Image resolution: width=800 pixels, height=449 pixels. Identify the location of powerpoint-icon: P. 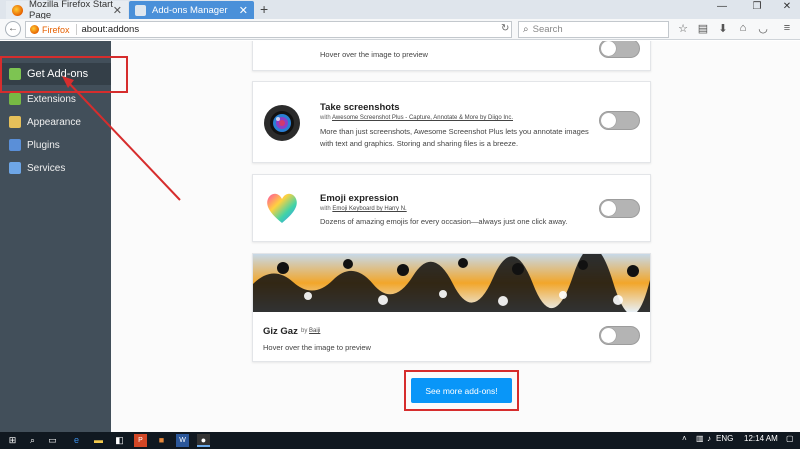
(140, 440).